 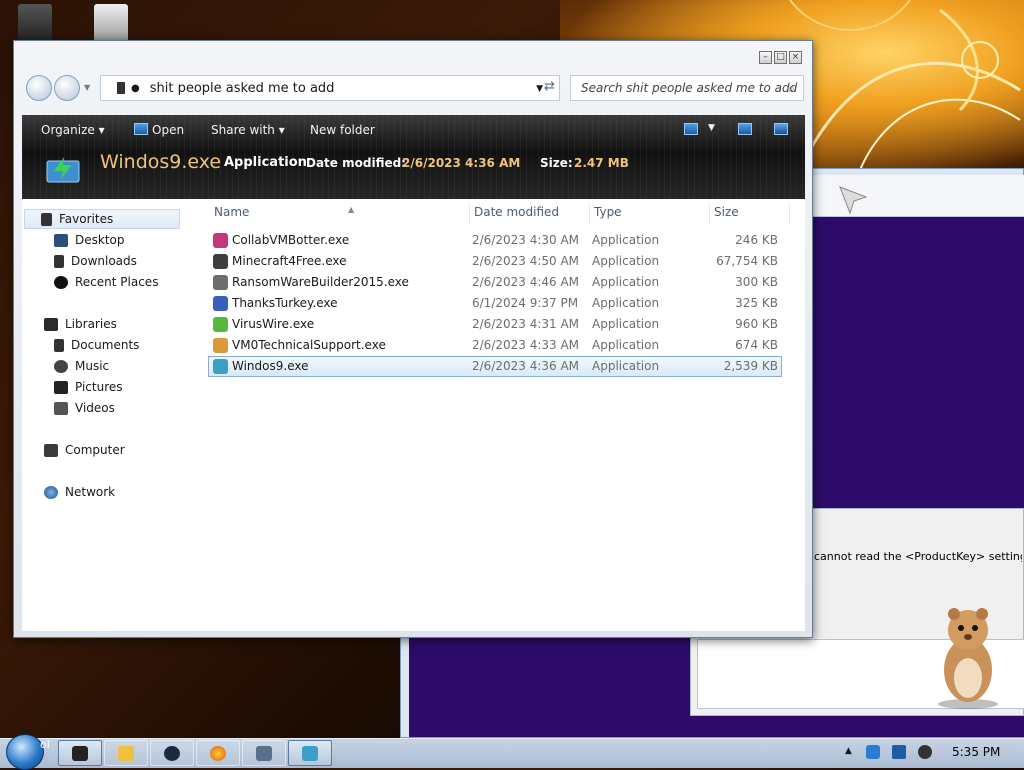 I want to click on nav-item-videos: Videos, so click(x=84, y=408).